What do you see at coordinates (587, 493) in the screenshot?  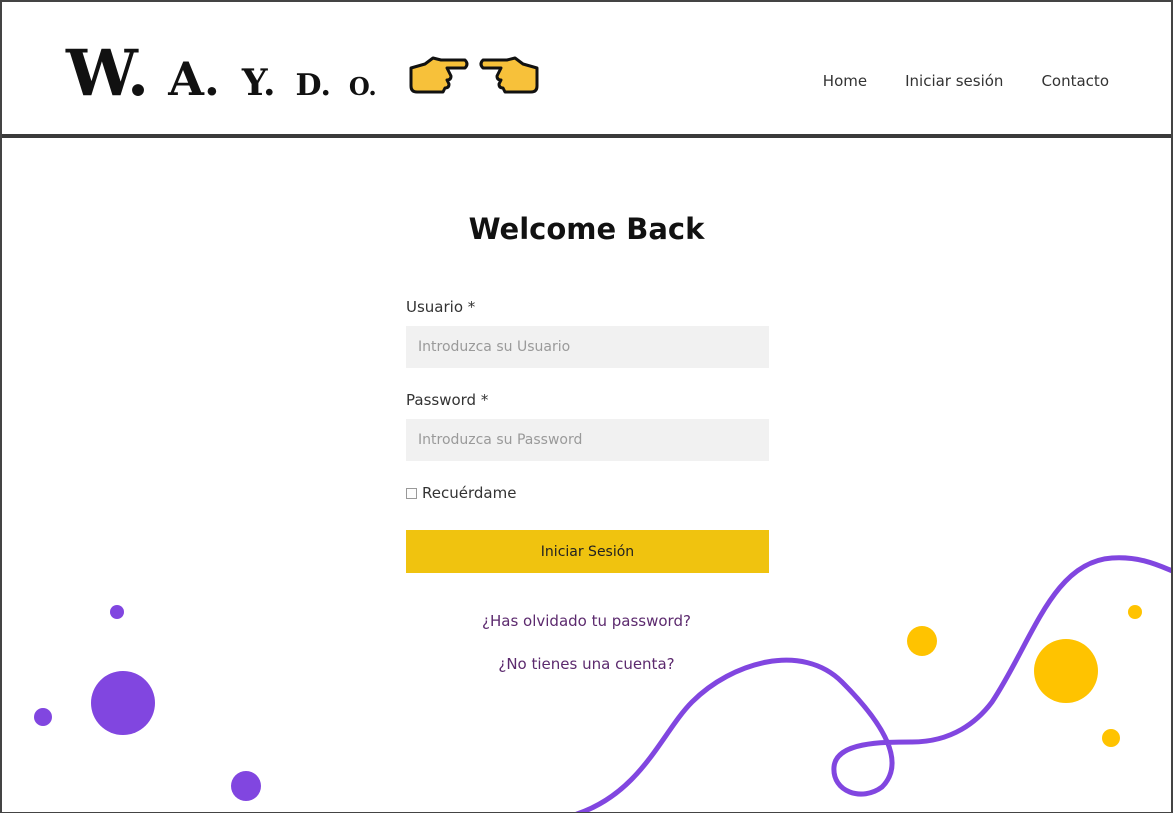 I see `remember-me-row: Recuérdame` at bounding box center [587, 493].